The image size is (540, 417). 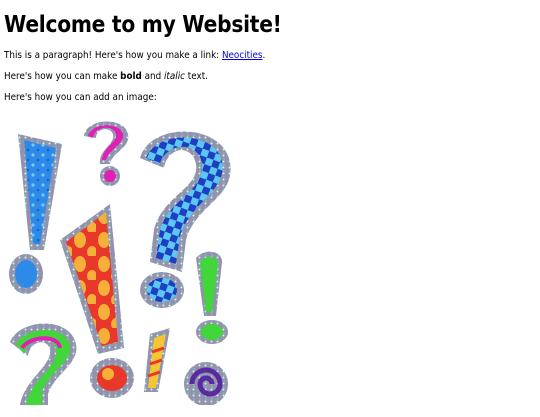 What do you see at coordinates (242, 55) in the screenshot?
I see `neocities-link: Neocities` at bounding box center [242, 55].